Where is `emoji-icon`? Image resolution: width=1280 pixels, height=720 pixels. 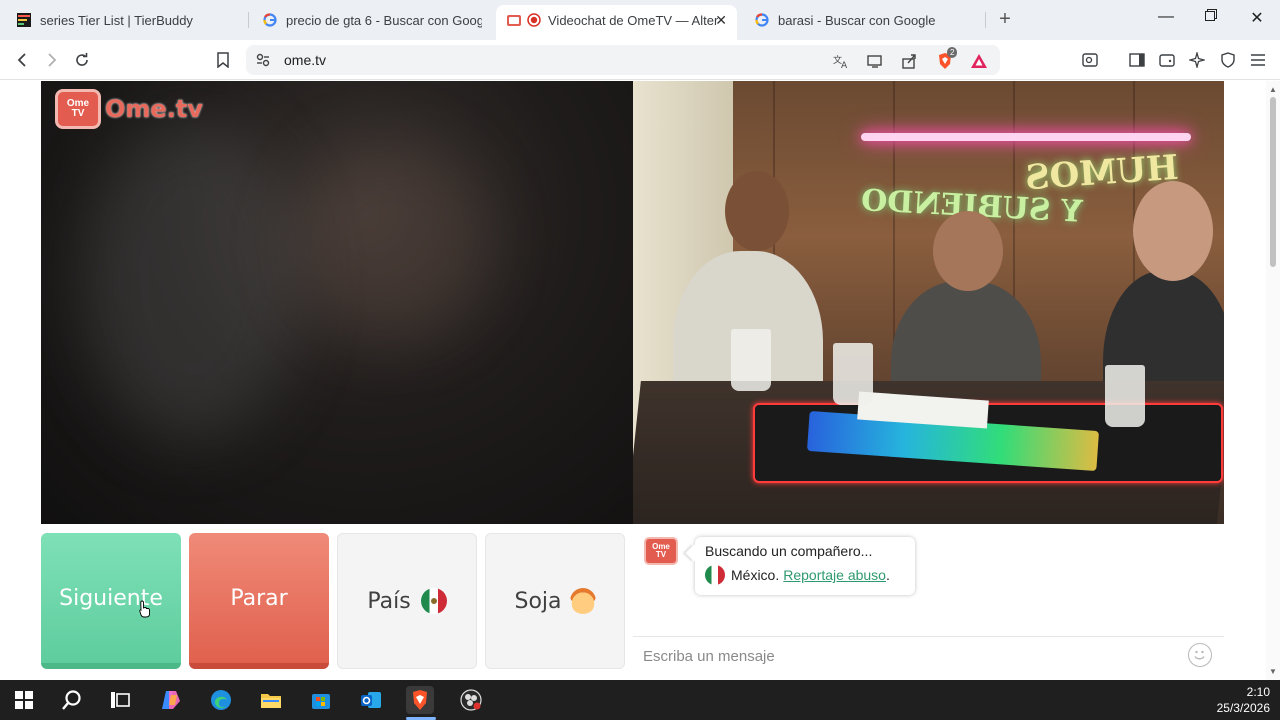 emoji-icon is located at coordinates (1200, 655).